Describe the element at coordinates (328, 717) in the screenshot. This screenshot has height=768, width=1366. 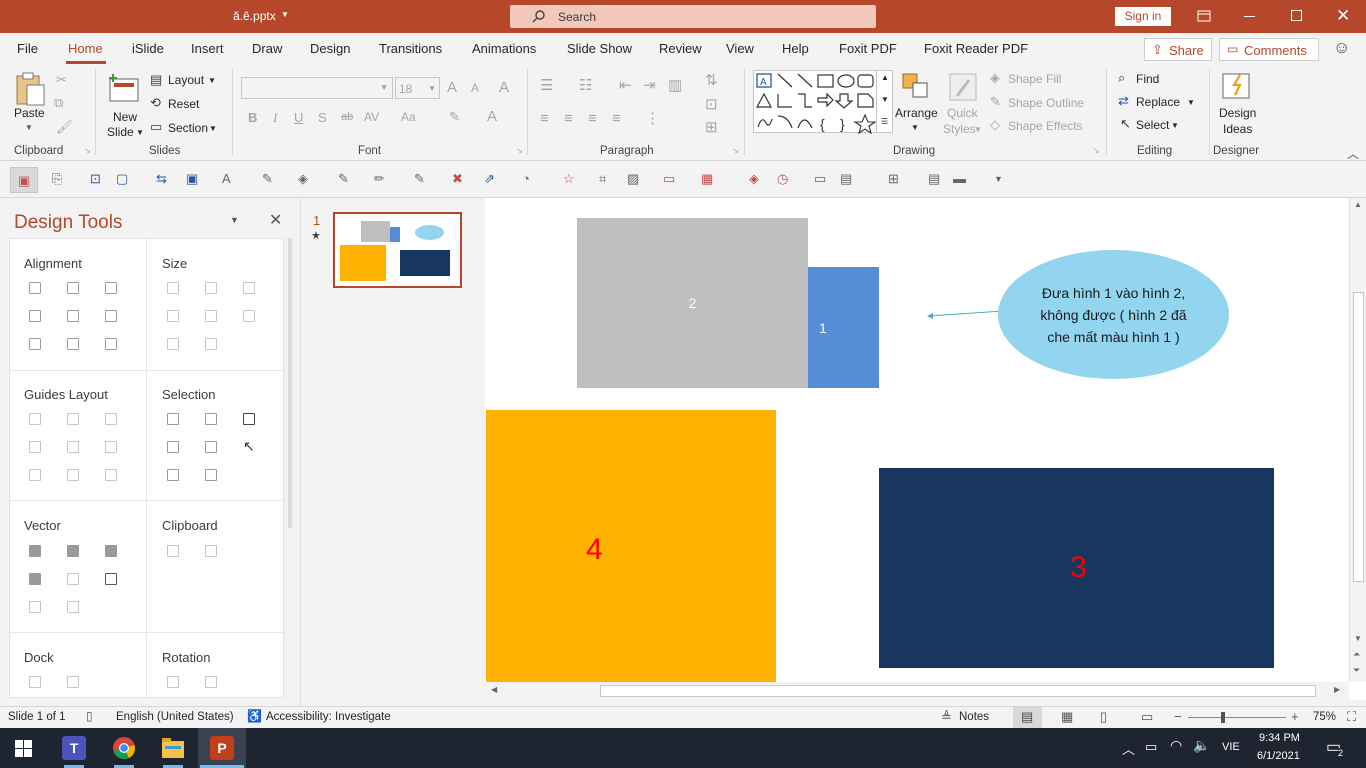
I see `accessibility-status: Accessibility: Investigate` at that location.